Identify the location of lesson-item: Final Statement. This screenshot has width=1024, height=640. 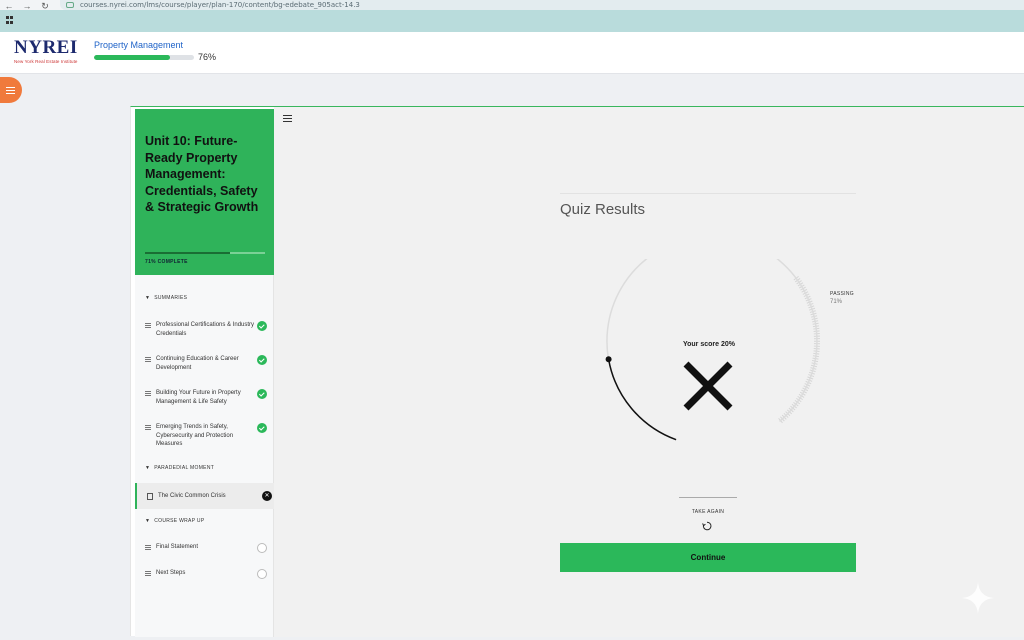
(207, 548).